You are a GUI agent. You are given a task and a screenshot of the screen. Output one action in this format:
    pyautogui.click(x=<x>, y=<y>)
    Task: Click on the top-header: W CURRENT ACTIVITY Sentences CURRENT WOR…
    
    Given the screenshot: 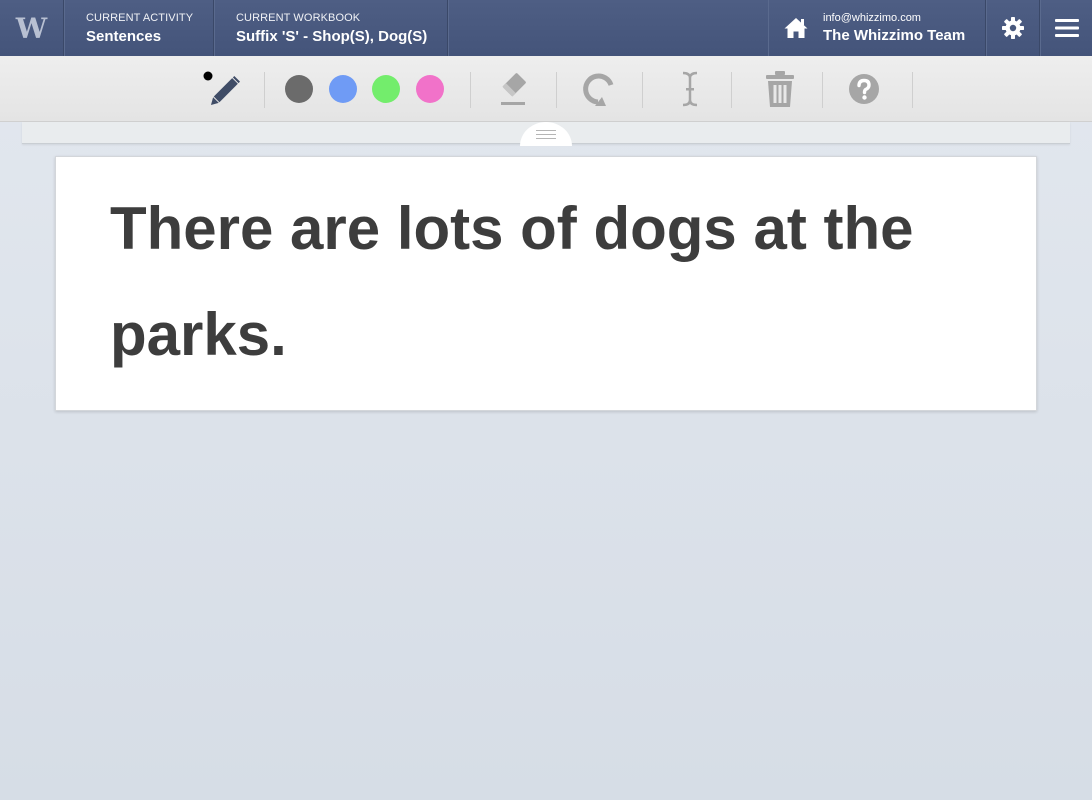 What is the action you would take?
    pyautogui.click(x=546, y=28)
    